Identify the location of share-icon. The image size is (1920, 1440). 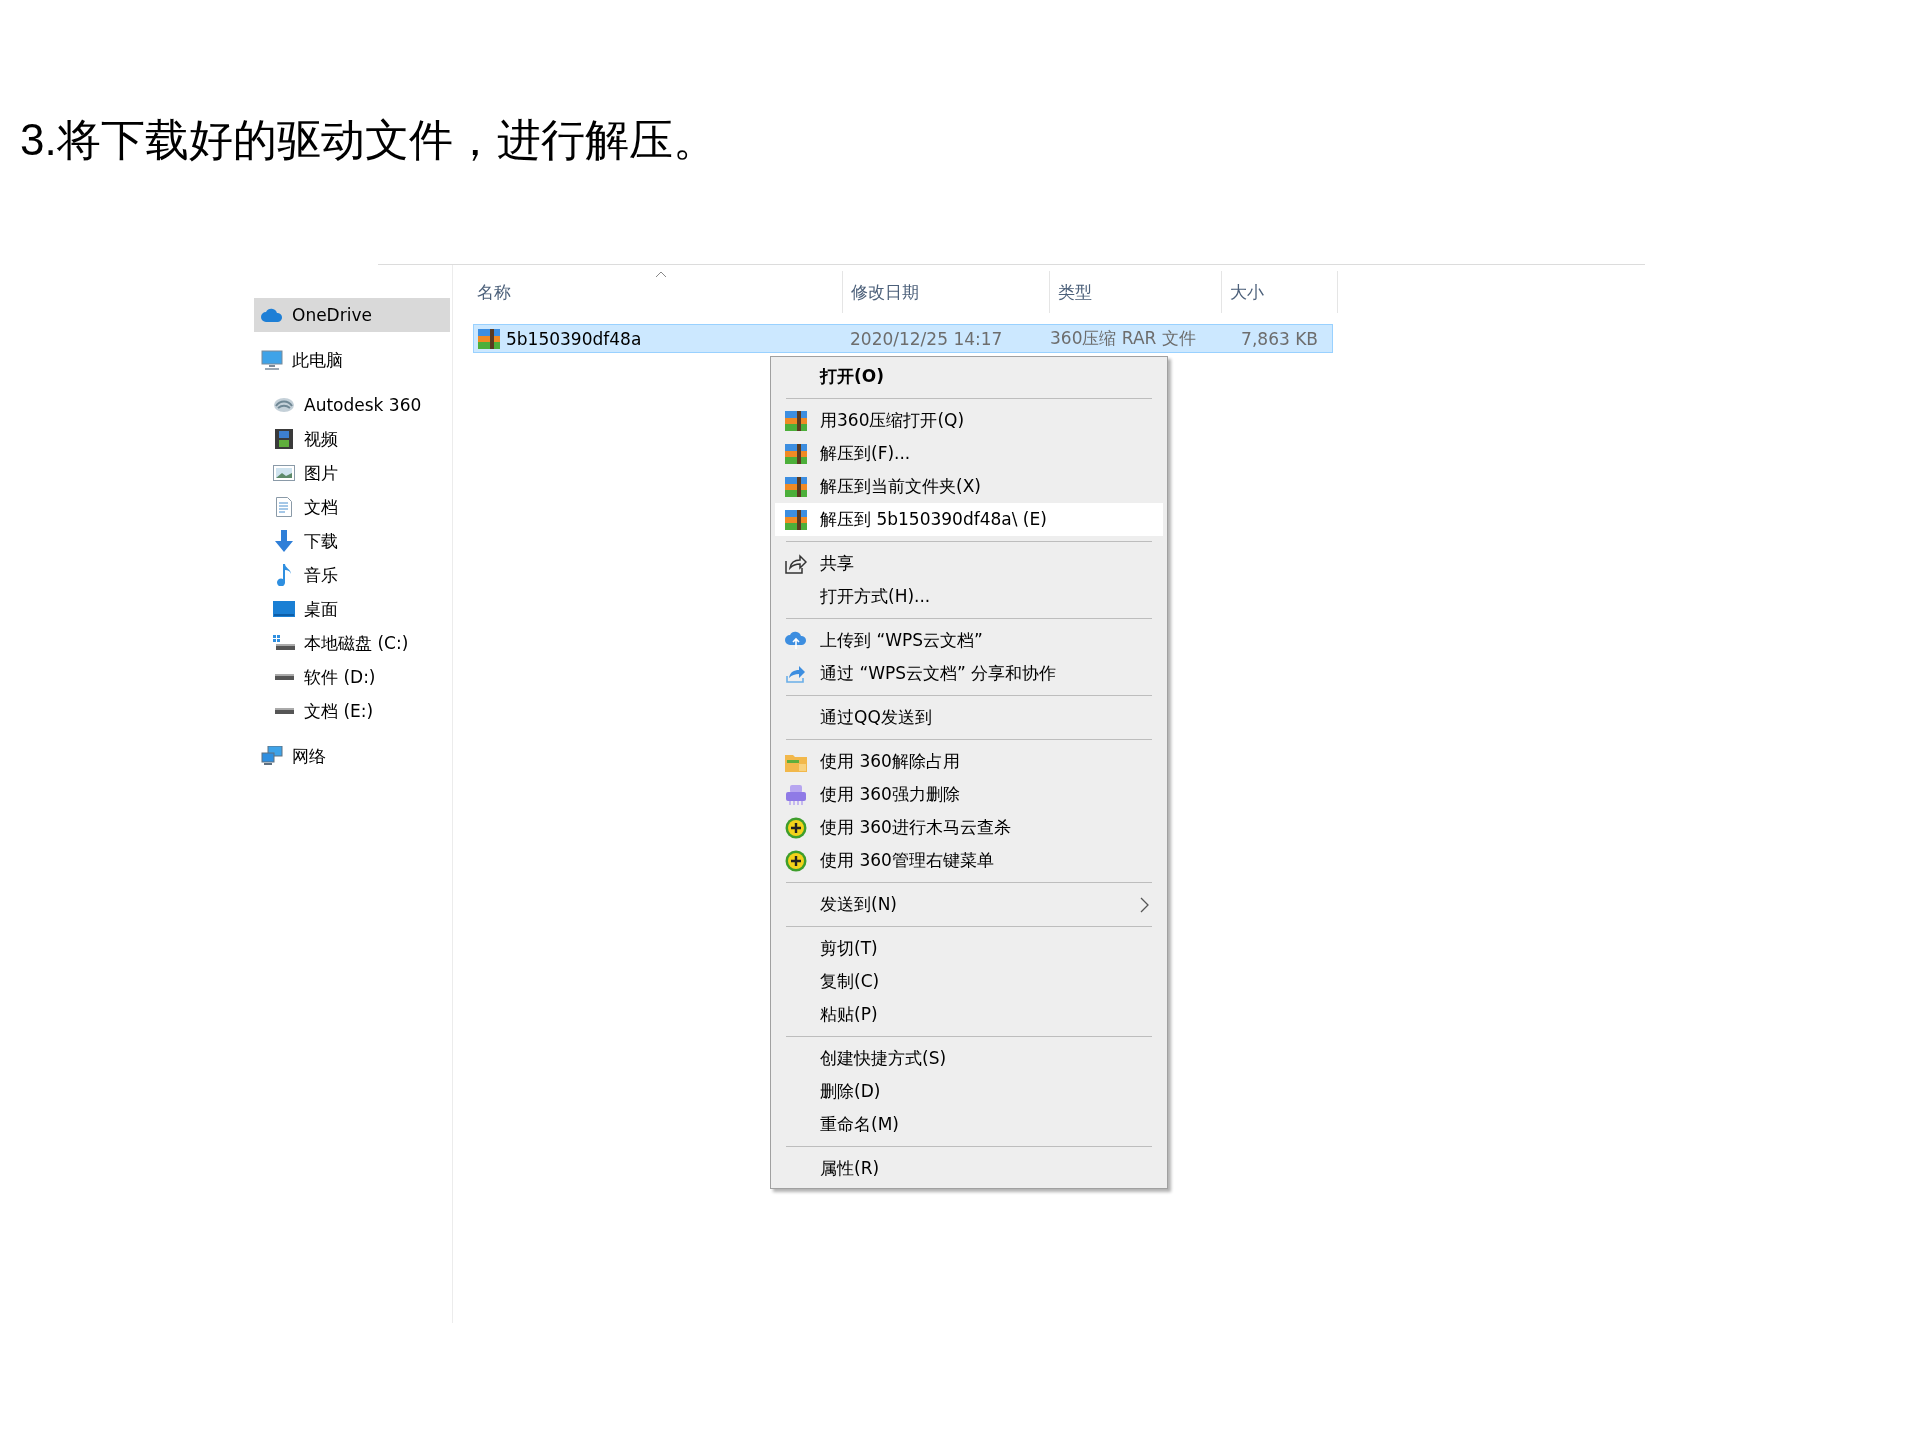
(796, 563).